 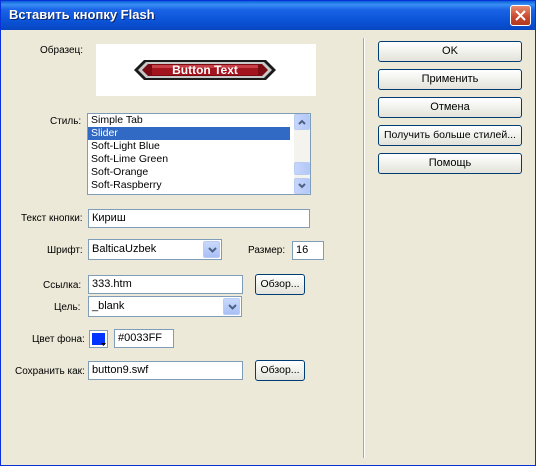 What do you see at coordinates (52, 218) in the screenshot?
I see `button-text-label: Текст кнопки:` at bounding box center [52, 218].